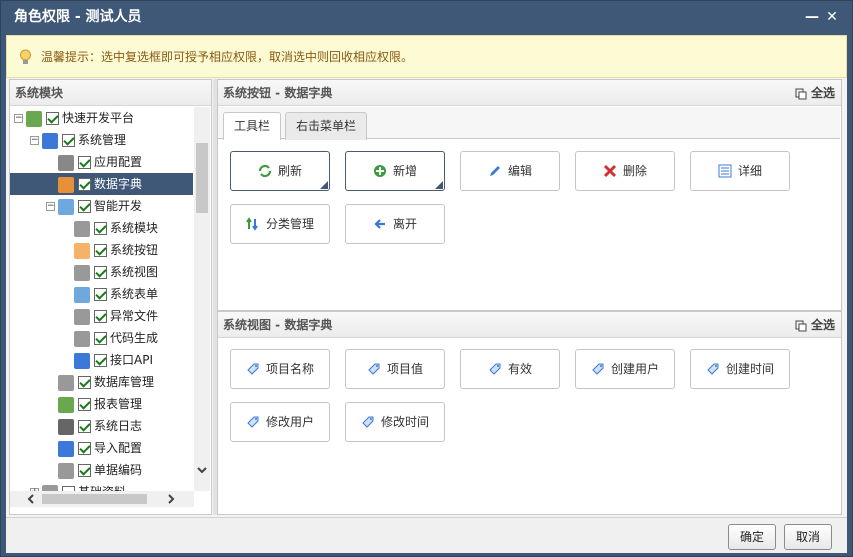 The width and height of the screenshot is (853, 557). Describe the element at coordinates (101, 404) in the screenshot. I see `tree-node: 报表管理` at that location.